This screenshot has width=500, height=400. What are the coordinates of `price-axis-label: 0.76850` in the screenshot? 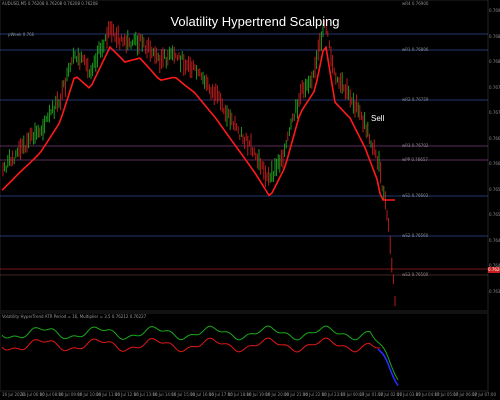 It's located at (494, 36).